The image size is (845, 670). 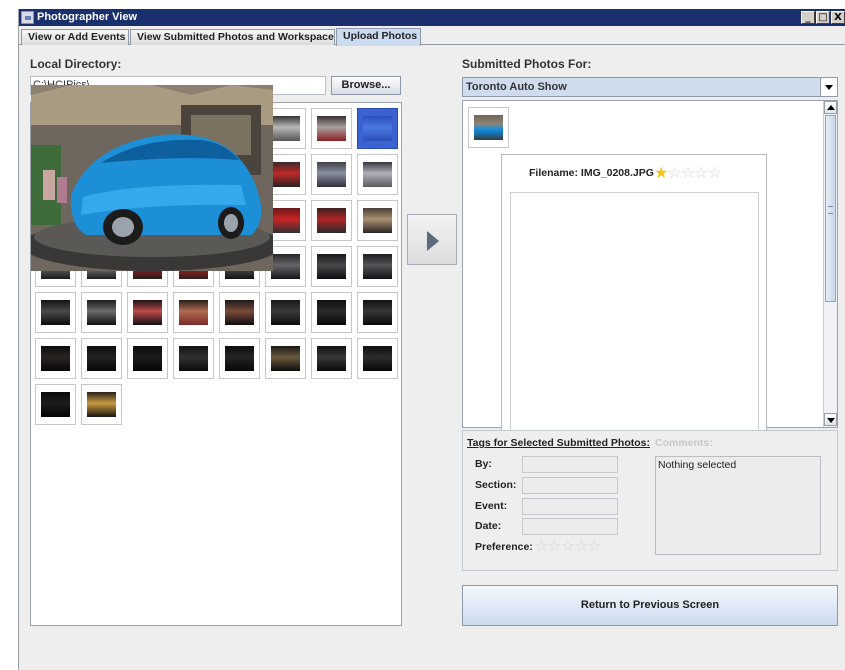 I want to click on submitted-thumbnail, so click(x=488, y=127).